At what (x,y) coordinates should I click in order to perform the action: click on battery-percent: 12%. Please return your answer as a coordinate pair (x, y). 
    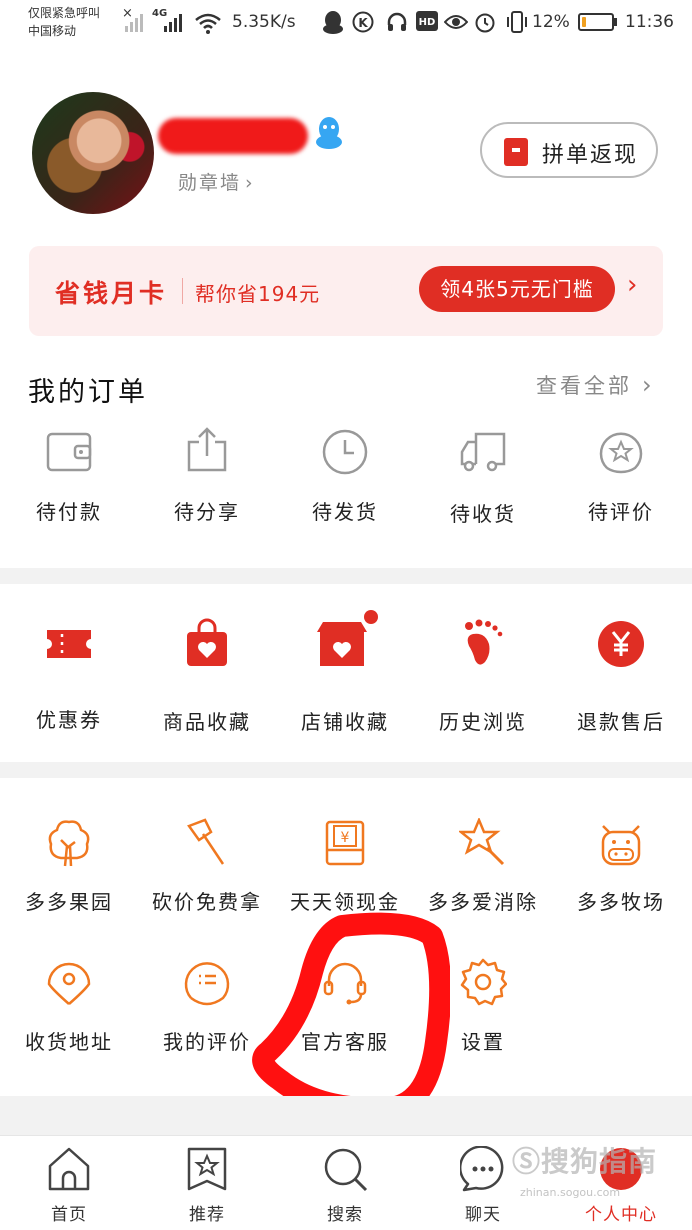
    Looking at the image, I should click on (551, 22).